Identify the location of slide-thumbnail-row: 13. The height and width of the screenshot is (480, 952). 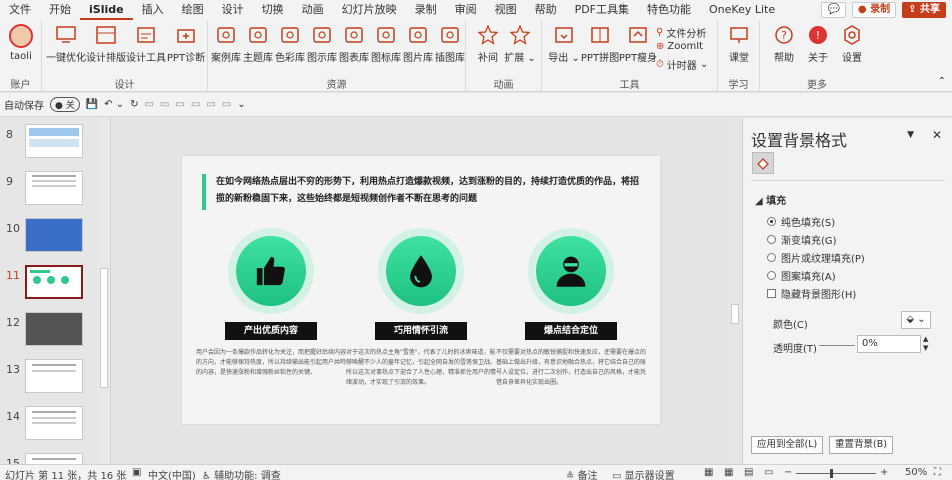
(50, 378).